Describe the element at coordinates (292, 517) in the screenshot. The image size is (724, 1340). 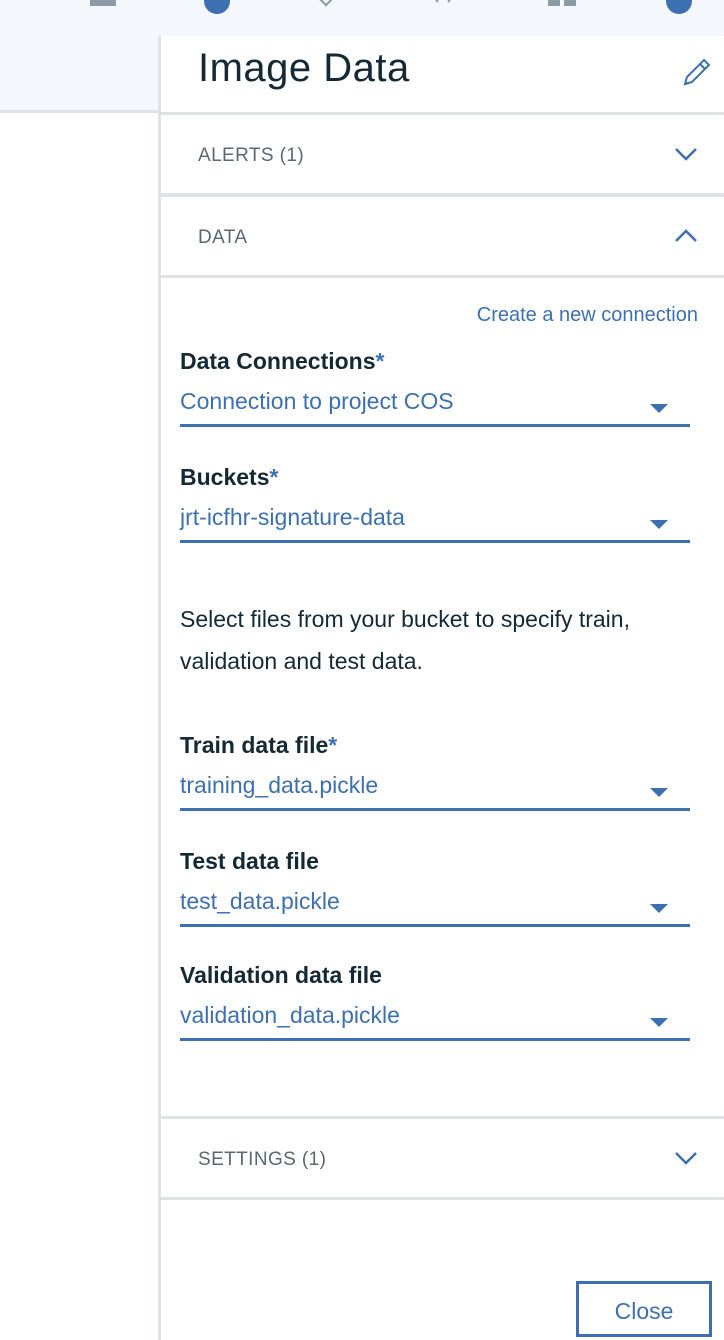
I see `buckets-value: jrt-icfhr-signature-data` at that location.